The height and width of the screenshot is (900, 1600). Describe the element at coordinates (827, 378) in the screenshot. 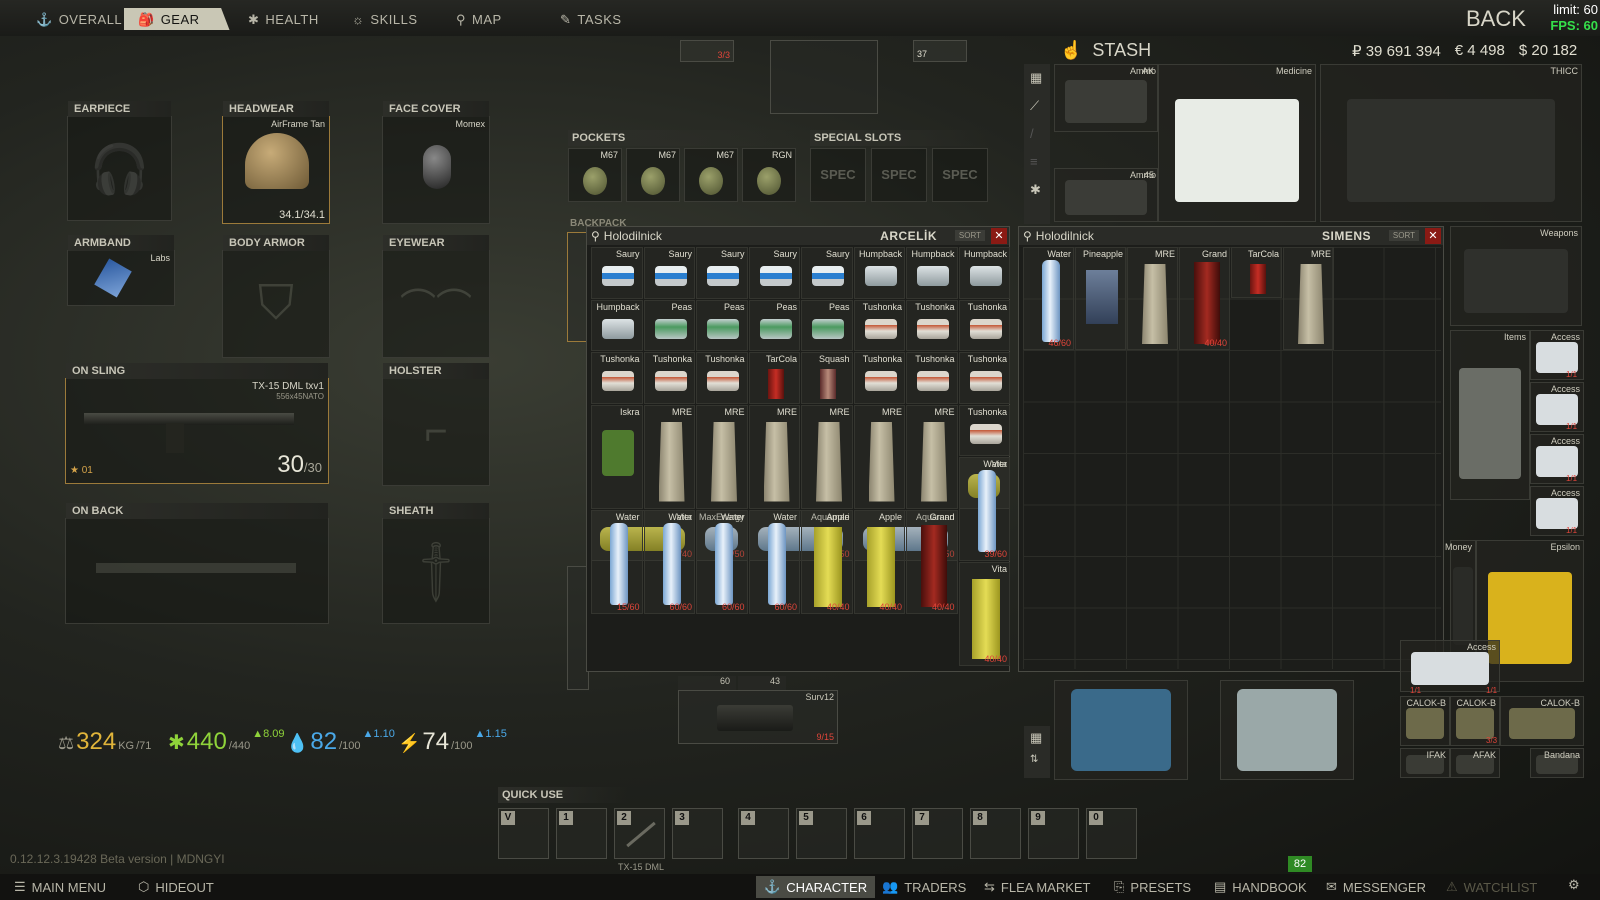

I see `fridge-item: Squash` at that location.